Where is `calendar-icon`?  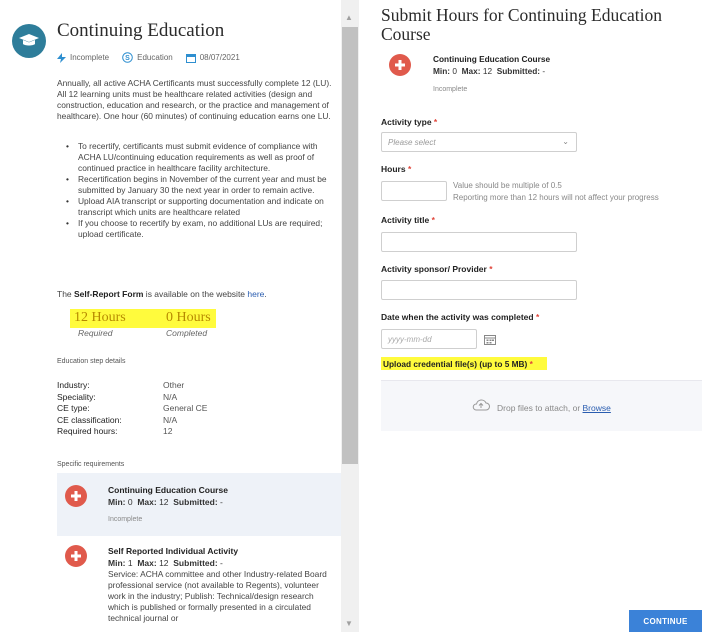 calendar-icon is located at coordinates (190, 58).